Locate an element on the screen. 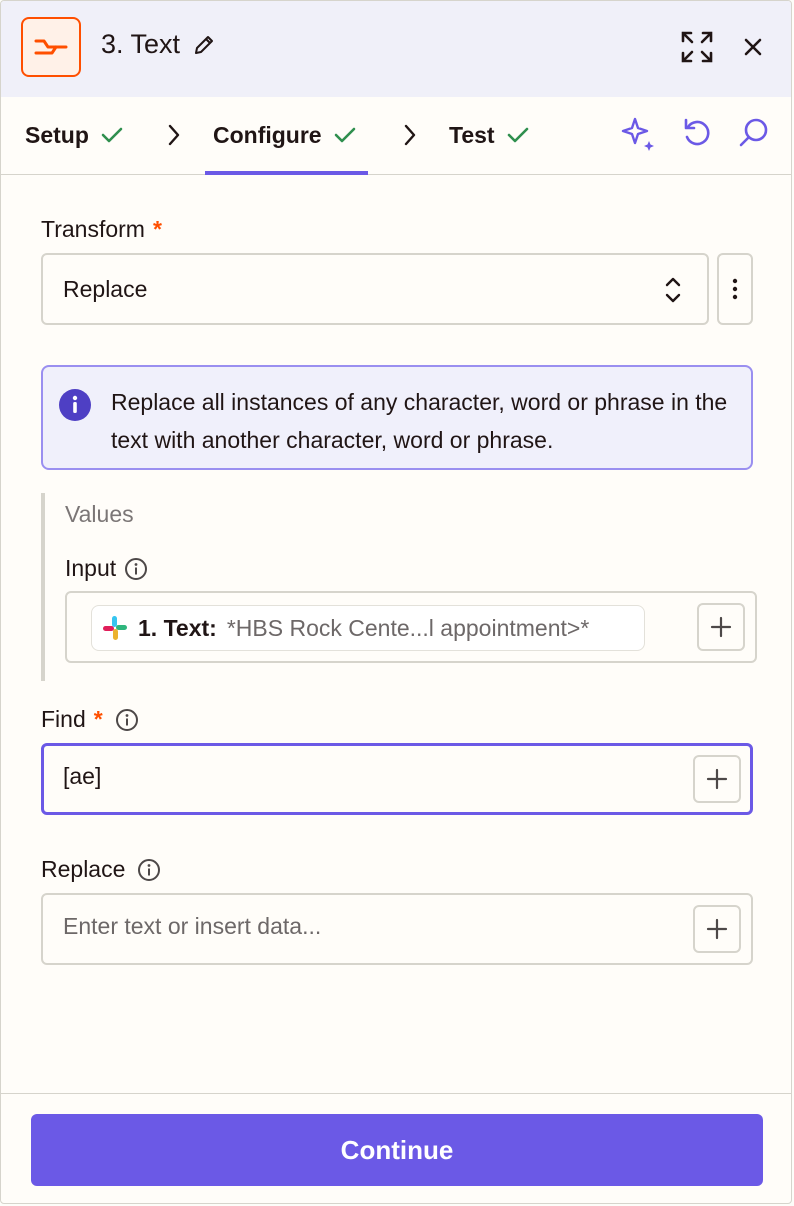 The height and width of the screenshot is (1206, 794). expand-icon is located at coordinates (697, 47).